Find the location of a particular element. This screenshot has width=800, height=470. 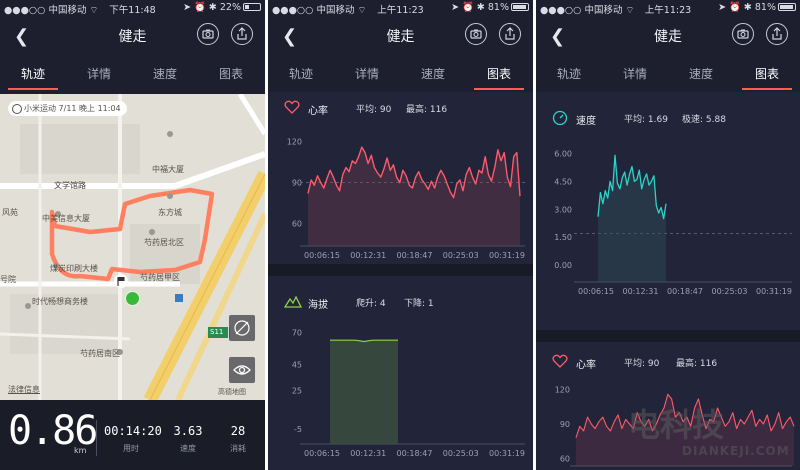

page-title: 健走 is located at coordinates (668, 37).